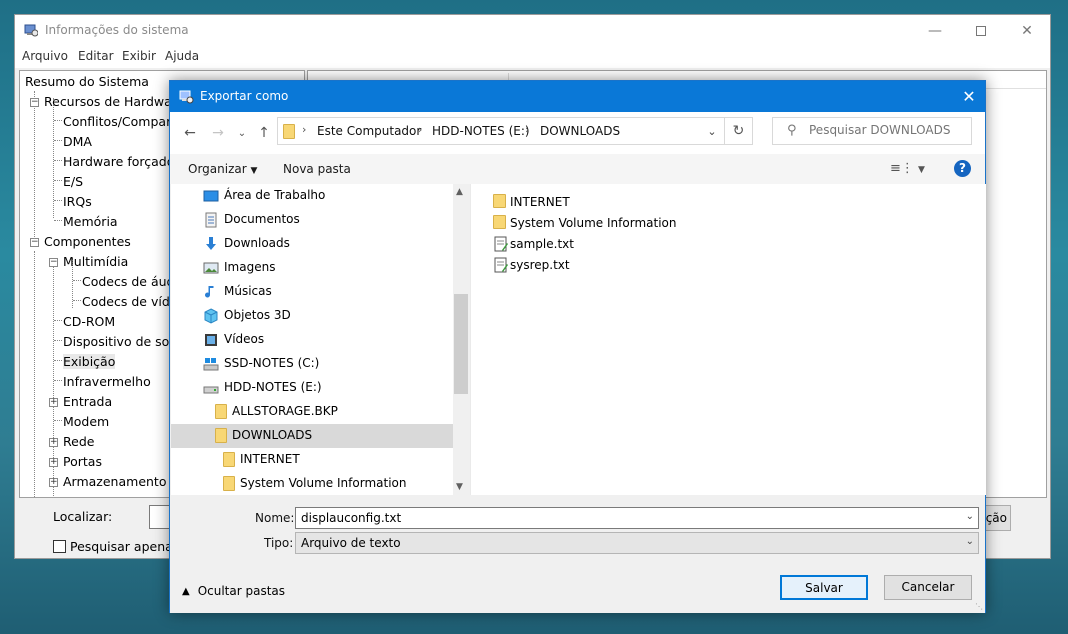 Image resolution: width=1068 pixels, height=634 pixels. I want to click on tree-item-storage: Armazenamento, so click(114, 481).